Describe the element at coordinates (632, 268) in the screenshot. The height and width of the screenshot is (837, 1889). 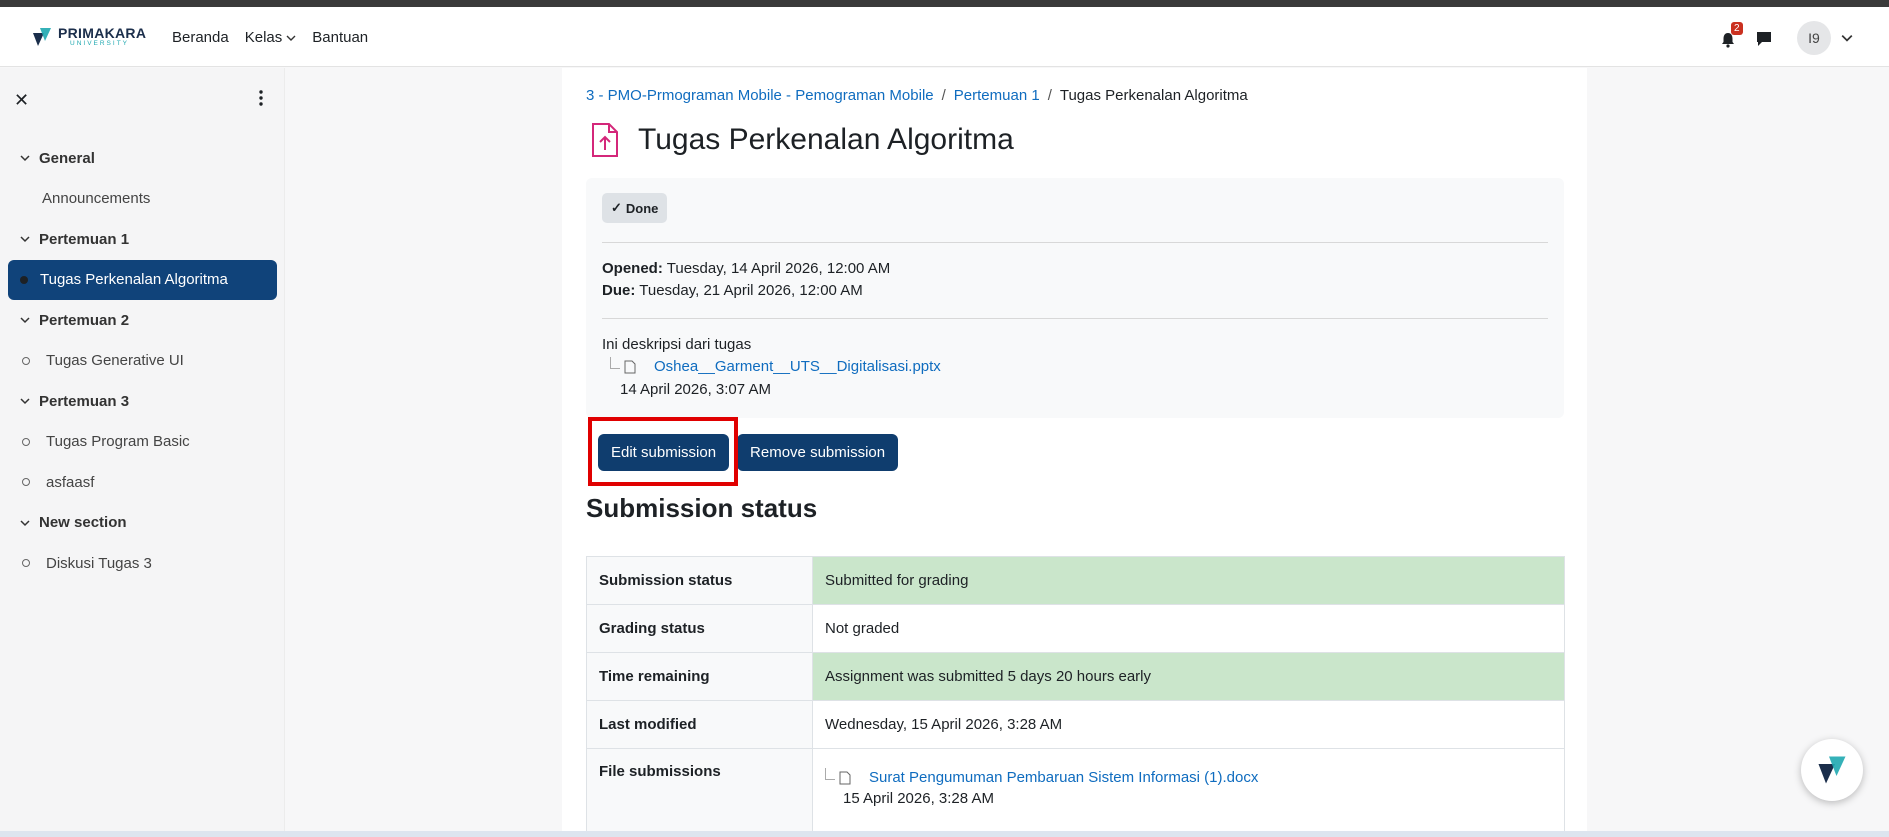
I see `opened-label: Opened:` at that location.